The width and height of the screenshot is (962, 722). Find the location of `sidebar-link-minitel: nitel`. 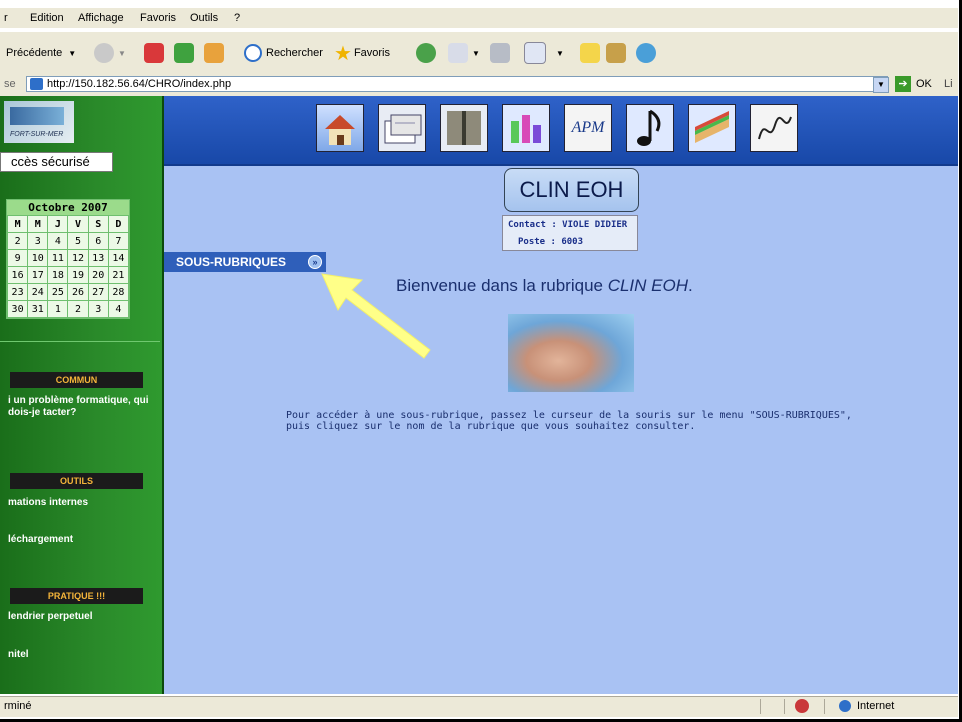

sidebar-link-minitel: nitel is located at coordinates (18, 655).